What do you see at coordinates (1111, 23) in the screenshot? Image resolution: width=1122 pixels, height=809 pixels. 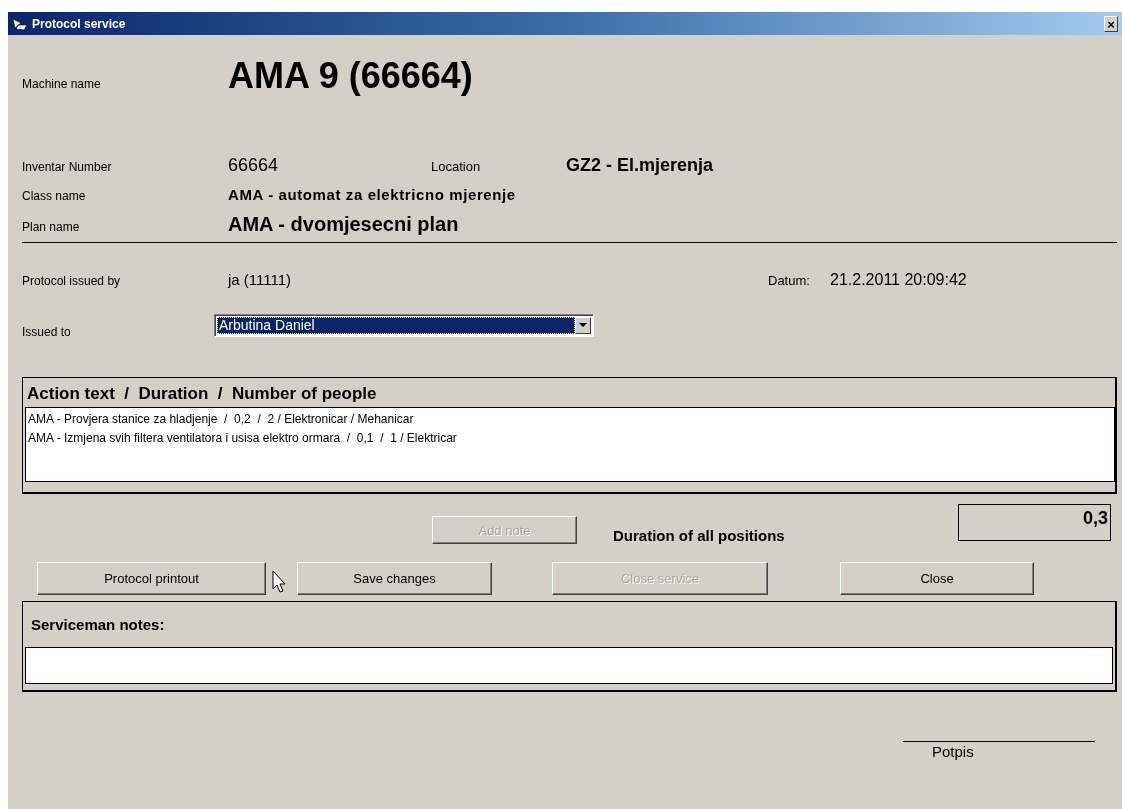 I see `close-button: ×` at bounding box center [1111, 23].